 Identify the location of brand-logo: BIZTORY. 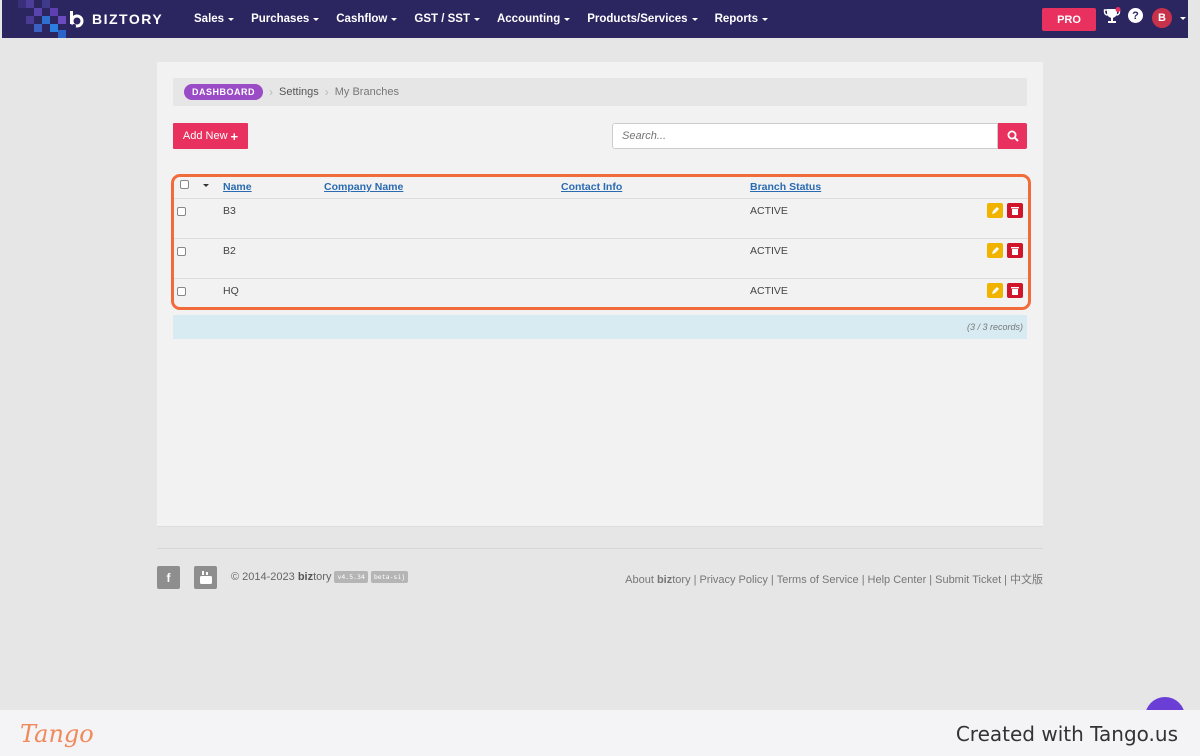
(114, 19).